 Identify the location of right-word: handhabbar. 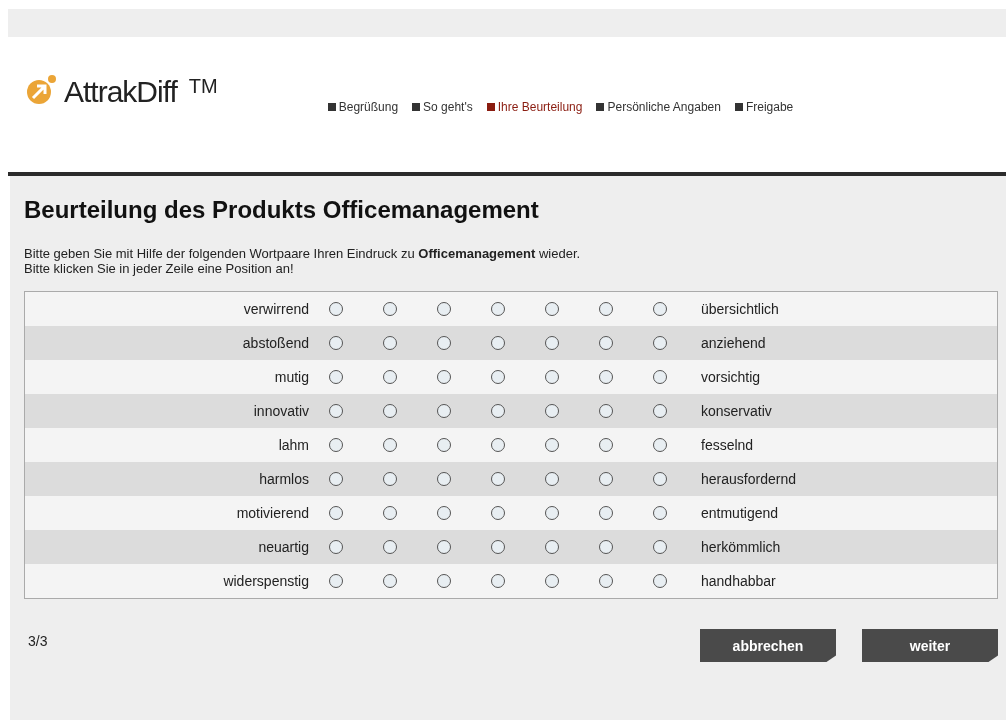
(739, 581).